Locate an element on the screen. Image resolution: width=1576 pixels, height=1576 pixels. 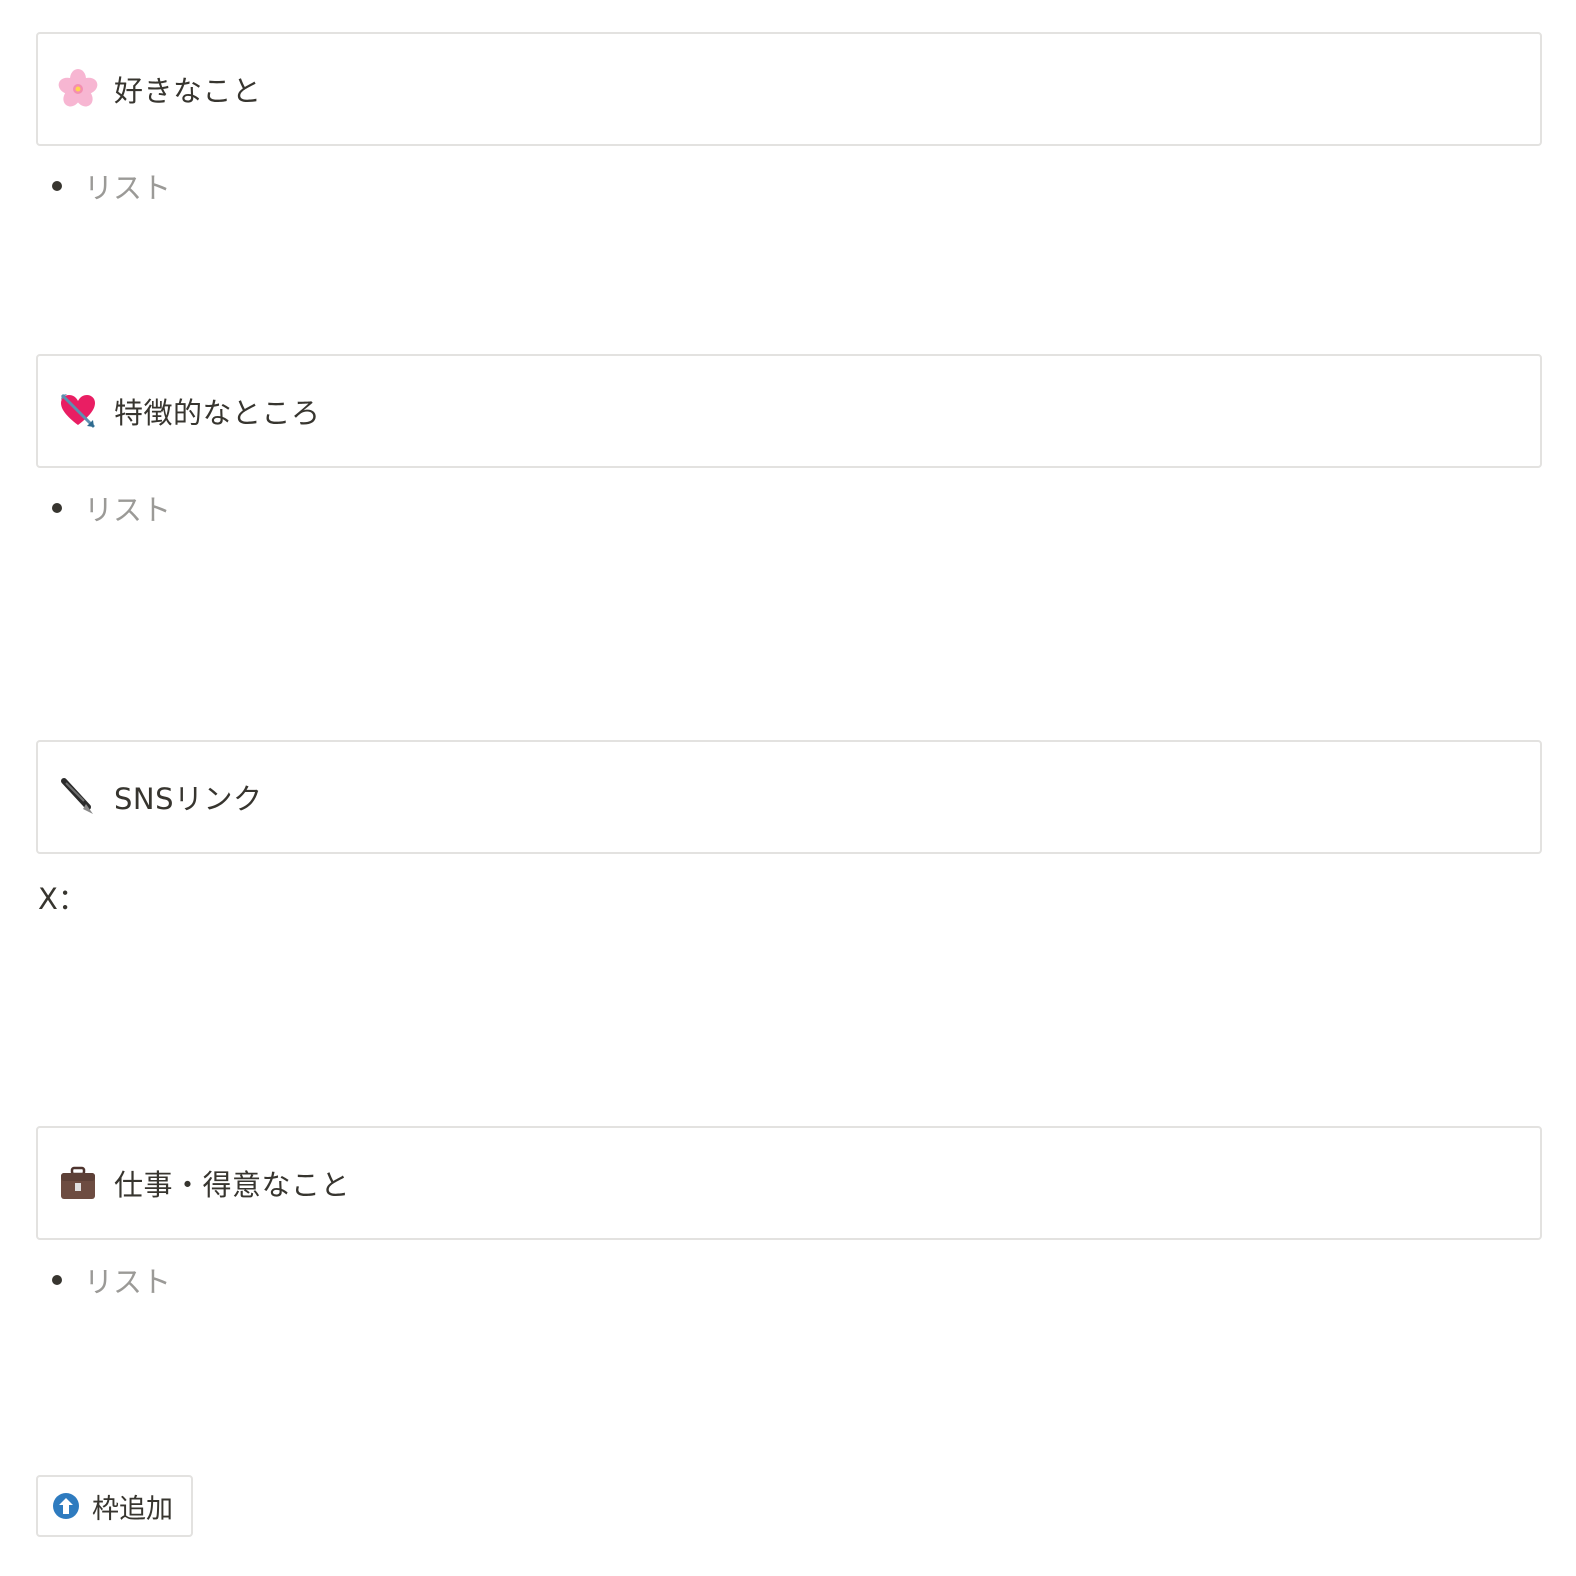
callout-features: 特徴的なところ is located at coordinates (789, 411).